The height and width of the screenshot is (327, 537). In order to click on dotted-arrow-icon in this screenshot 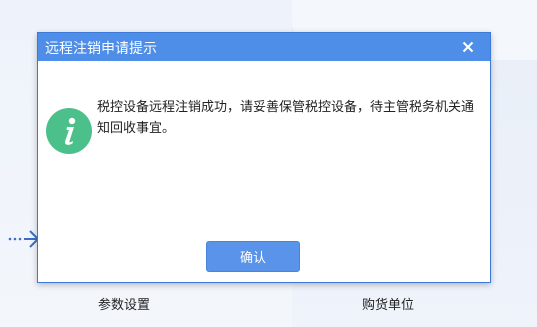, I will do `click(24, 239)`.